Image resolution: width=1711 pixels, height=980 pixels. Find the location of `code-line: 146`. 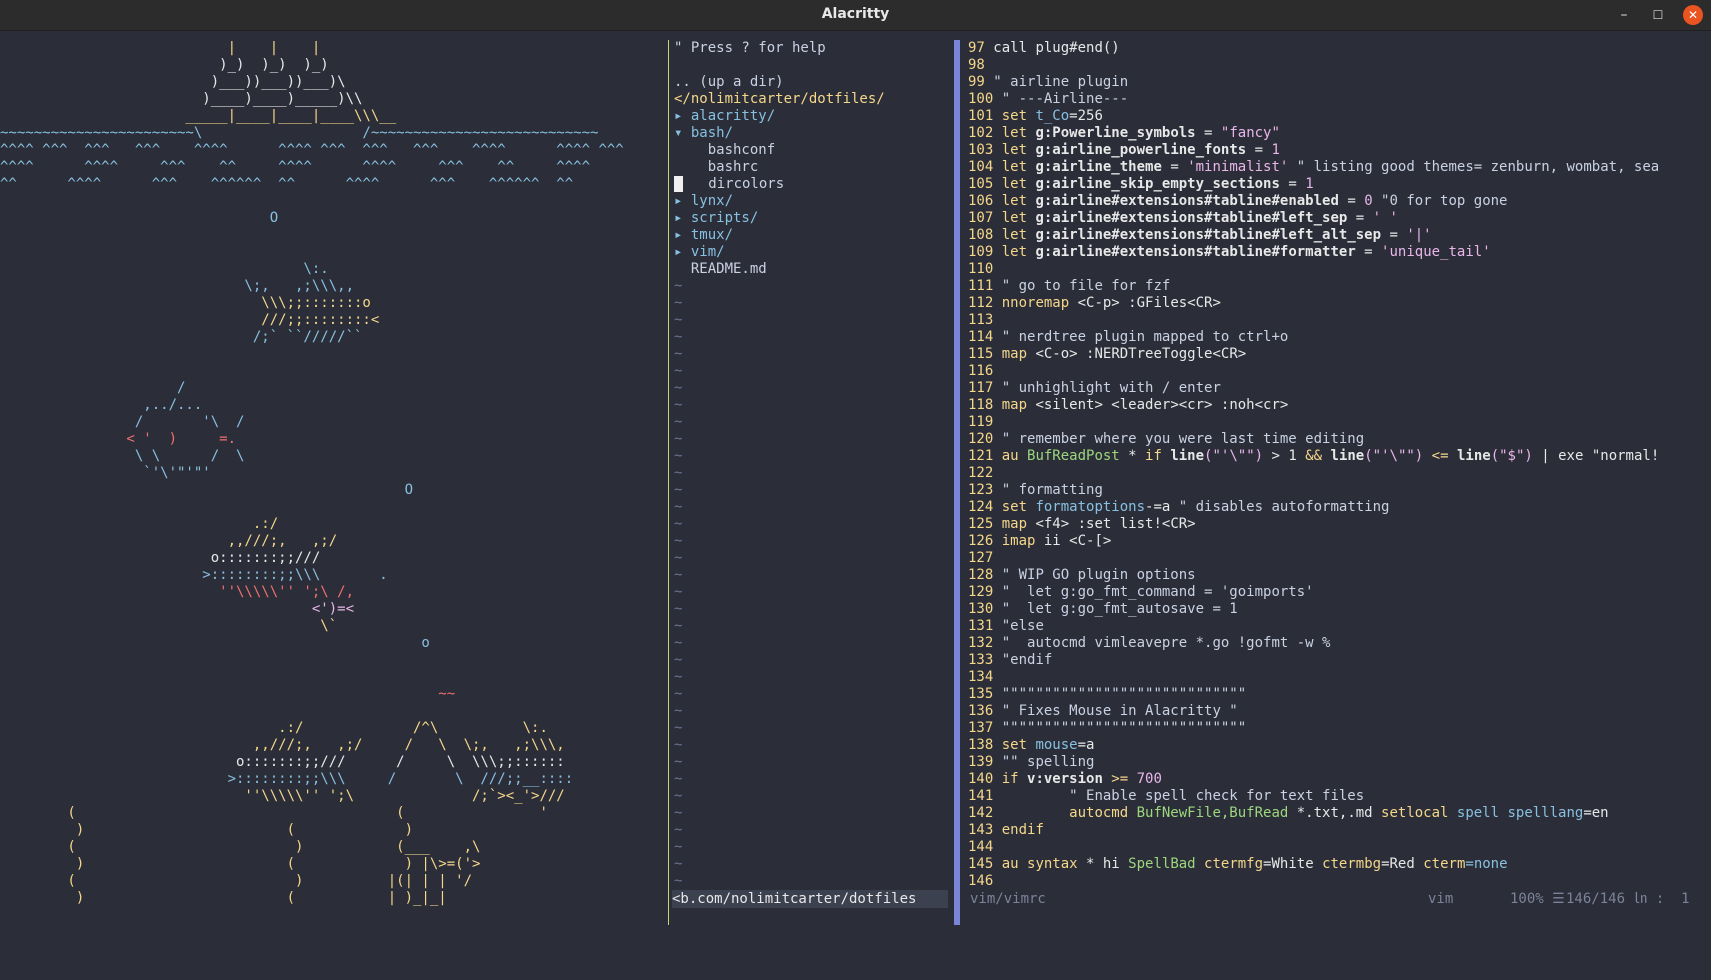

code-line: 146 is located at coordinates (1339, 881).